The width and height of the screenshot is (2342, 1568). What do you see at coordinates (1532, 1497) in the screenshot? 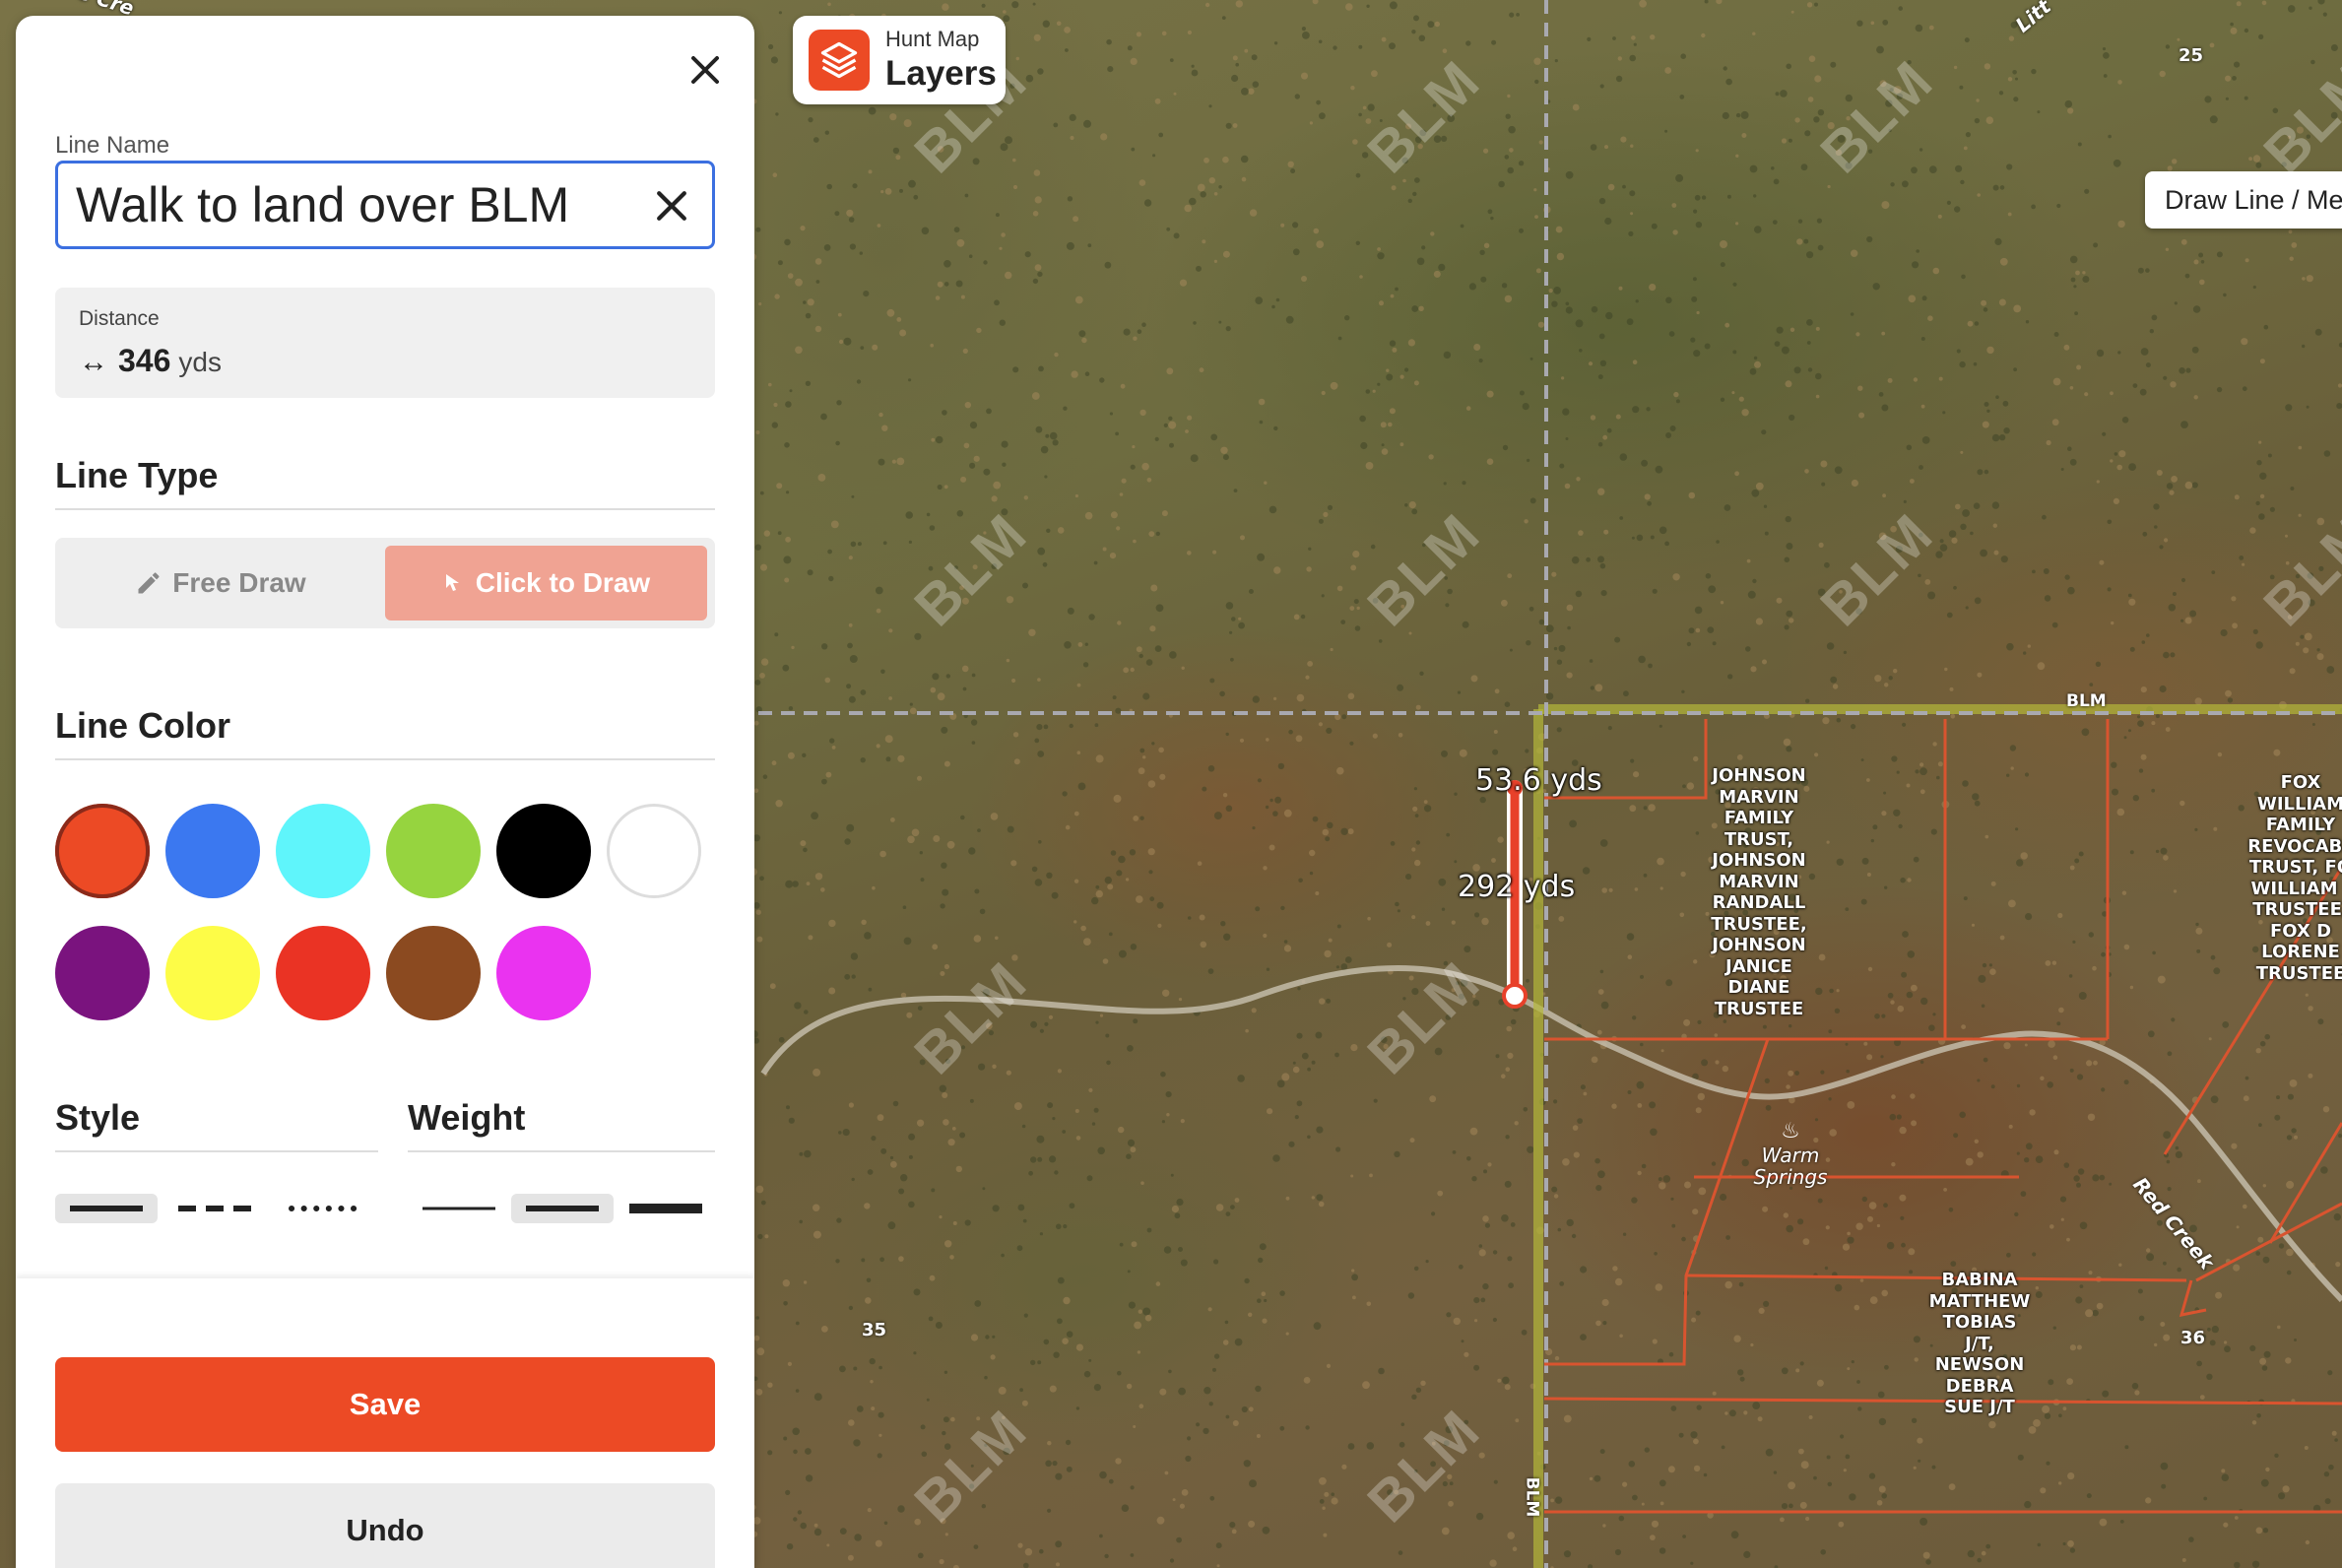
I see `boundary-label-vertical: BLM` at bounding box center [1532, 1497].